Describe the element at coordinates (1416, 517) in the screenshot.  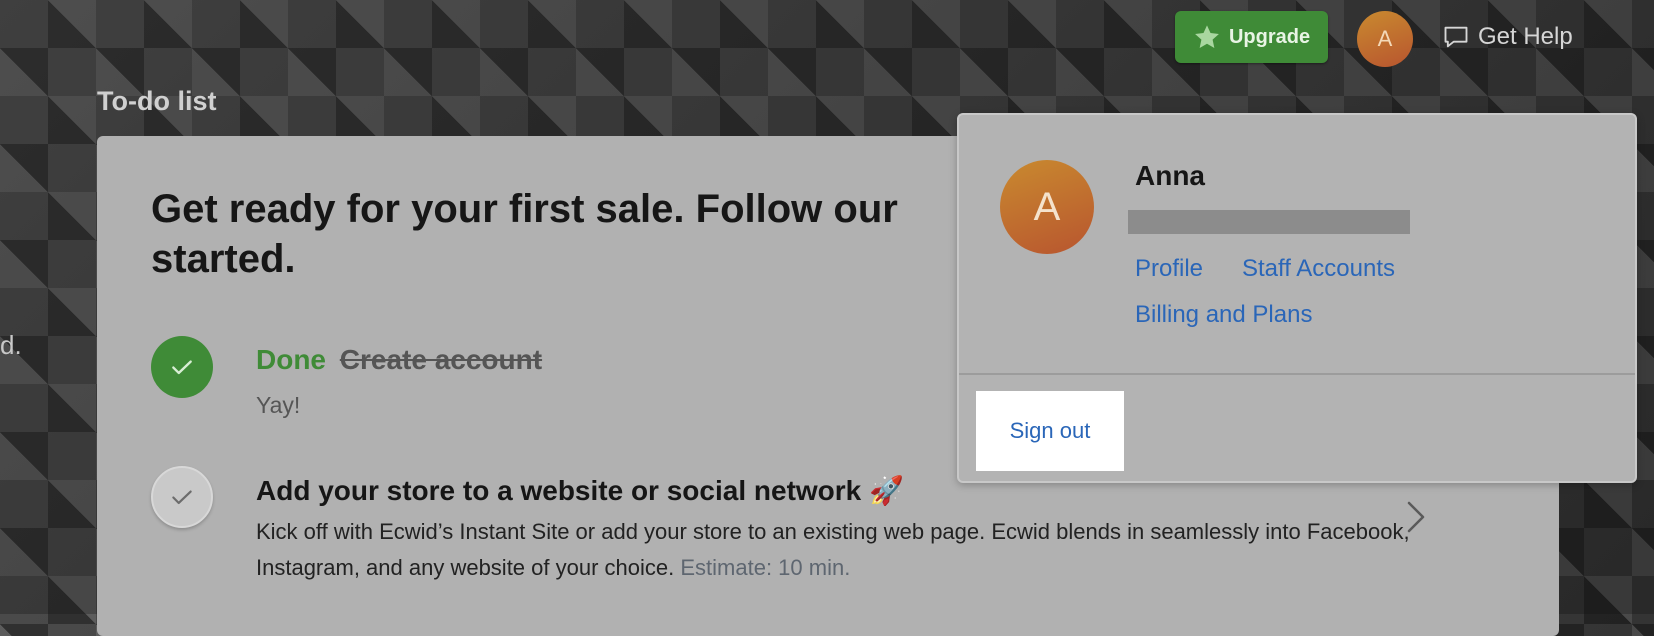
I see `chevron-right-icon` at that location.